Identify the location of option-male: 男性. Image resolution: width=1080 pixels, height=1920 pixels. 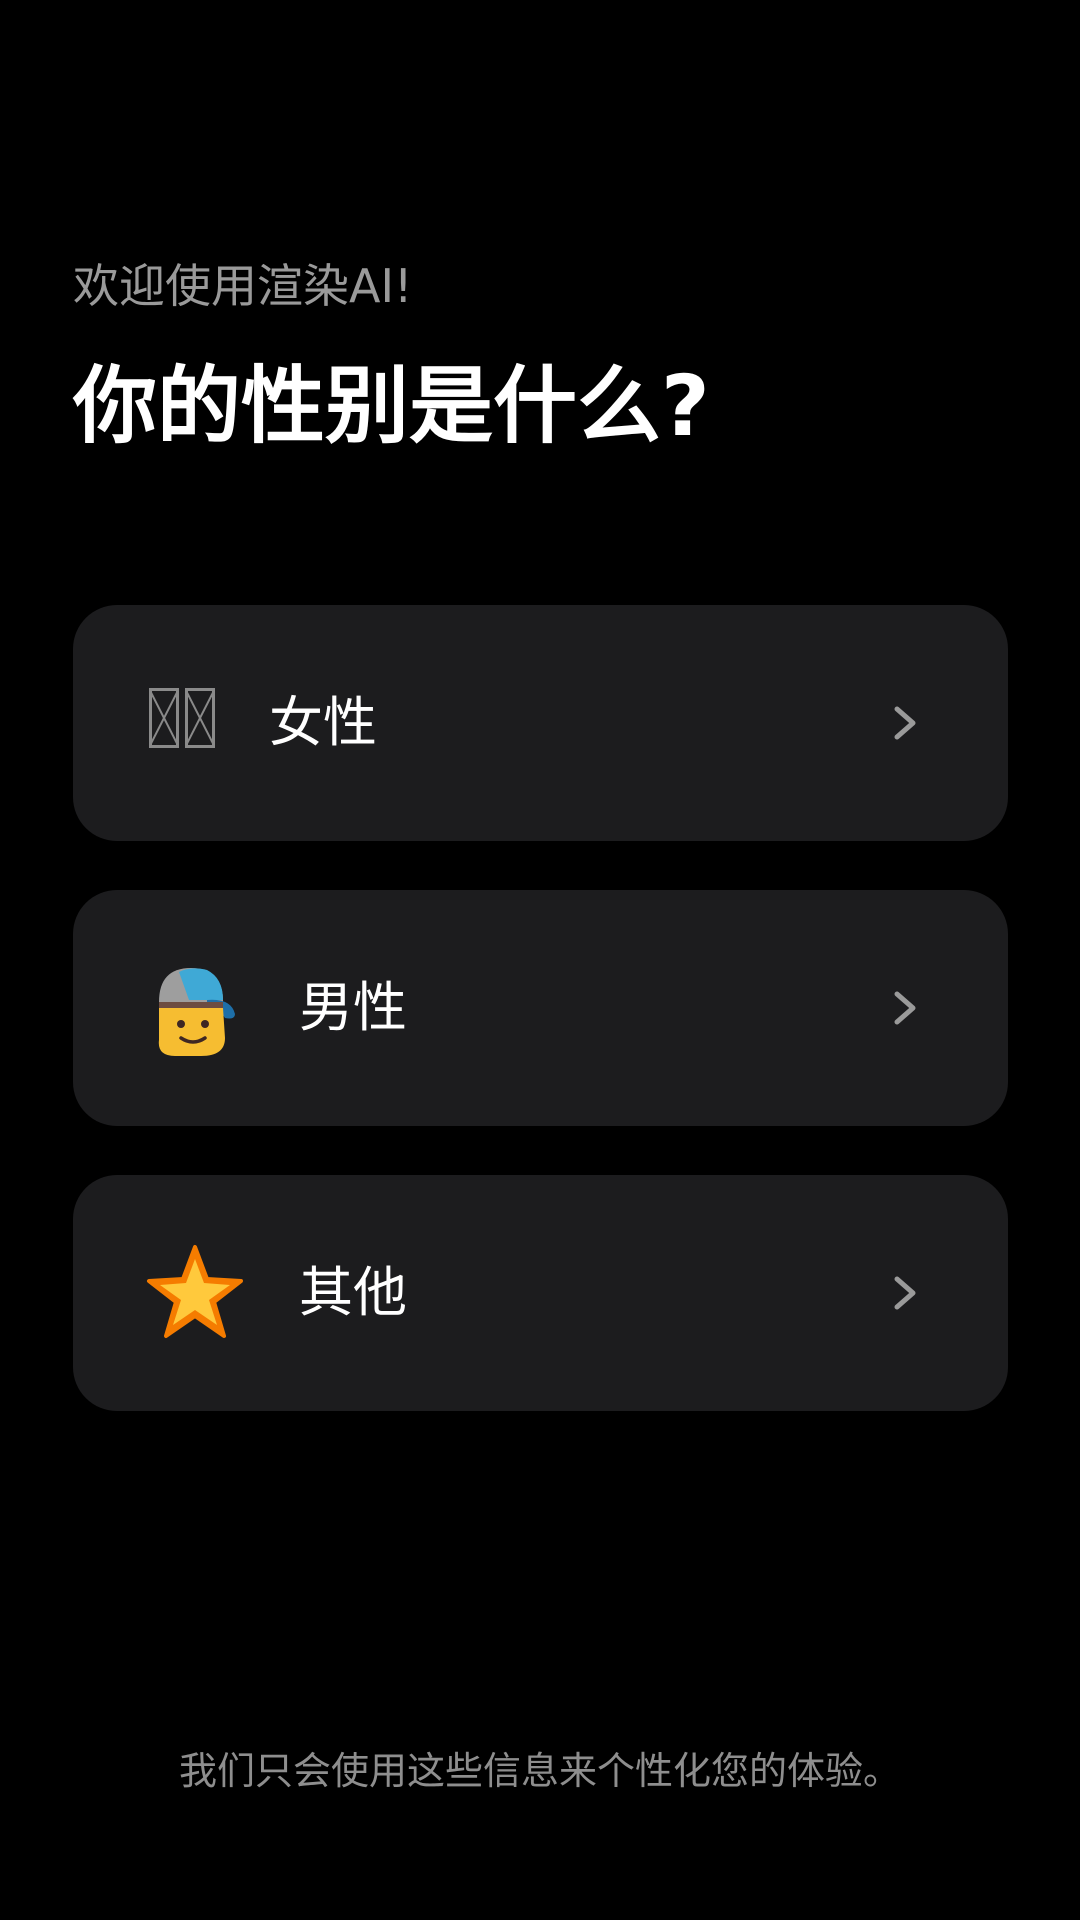
(540, 1008).